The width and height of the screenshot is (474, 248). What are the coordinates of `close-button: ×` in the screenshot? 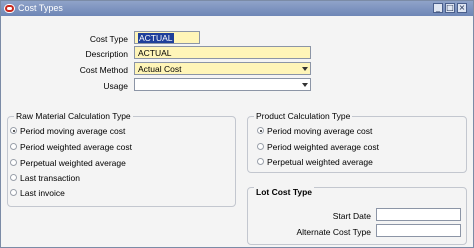 It's located at (462, 8).